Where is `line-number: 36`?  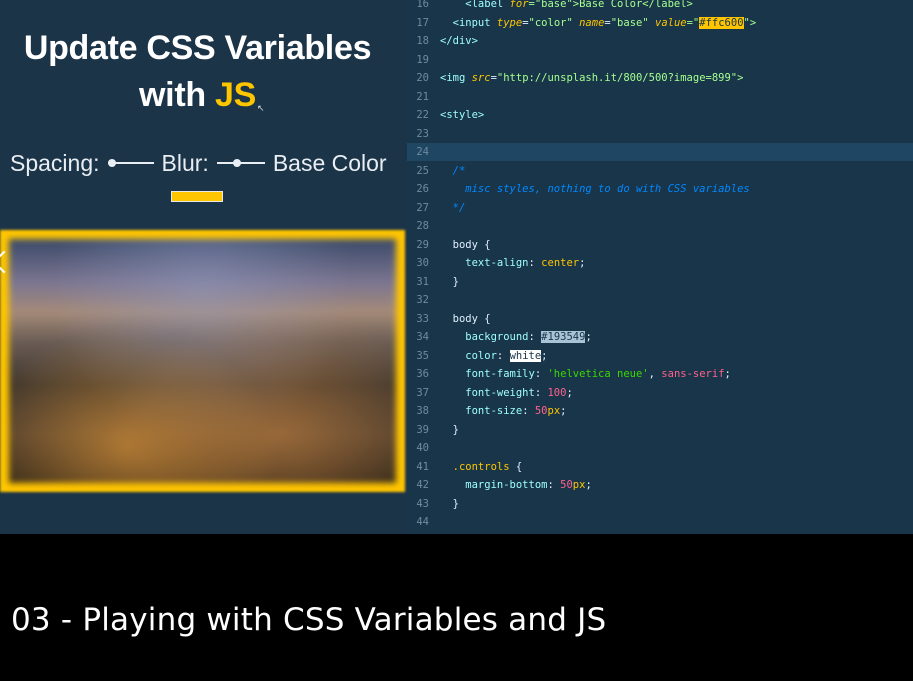 line-number: 36 is located at coordinates (422, 374).